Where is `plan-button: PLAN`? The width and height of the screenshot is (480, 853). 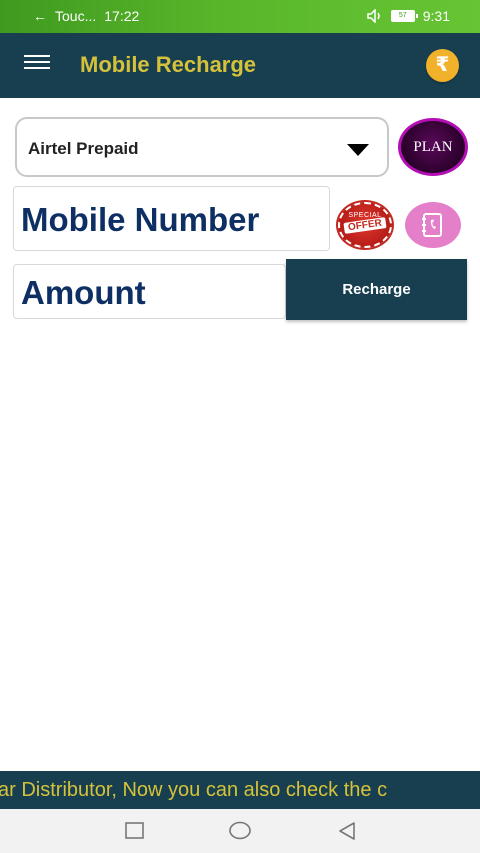
plan-button: PLAN is located at coordinates (433, 147).